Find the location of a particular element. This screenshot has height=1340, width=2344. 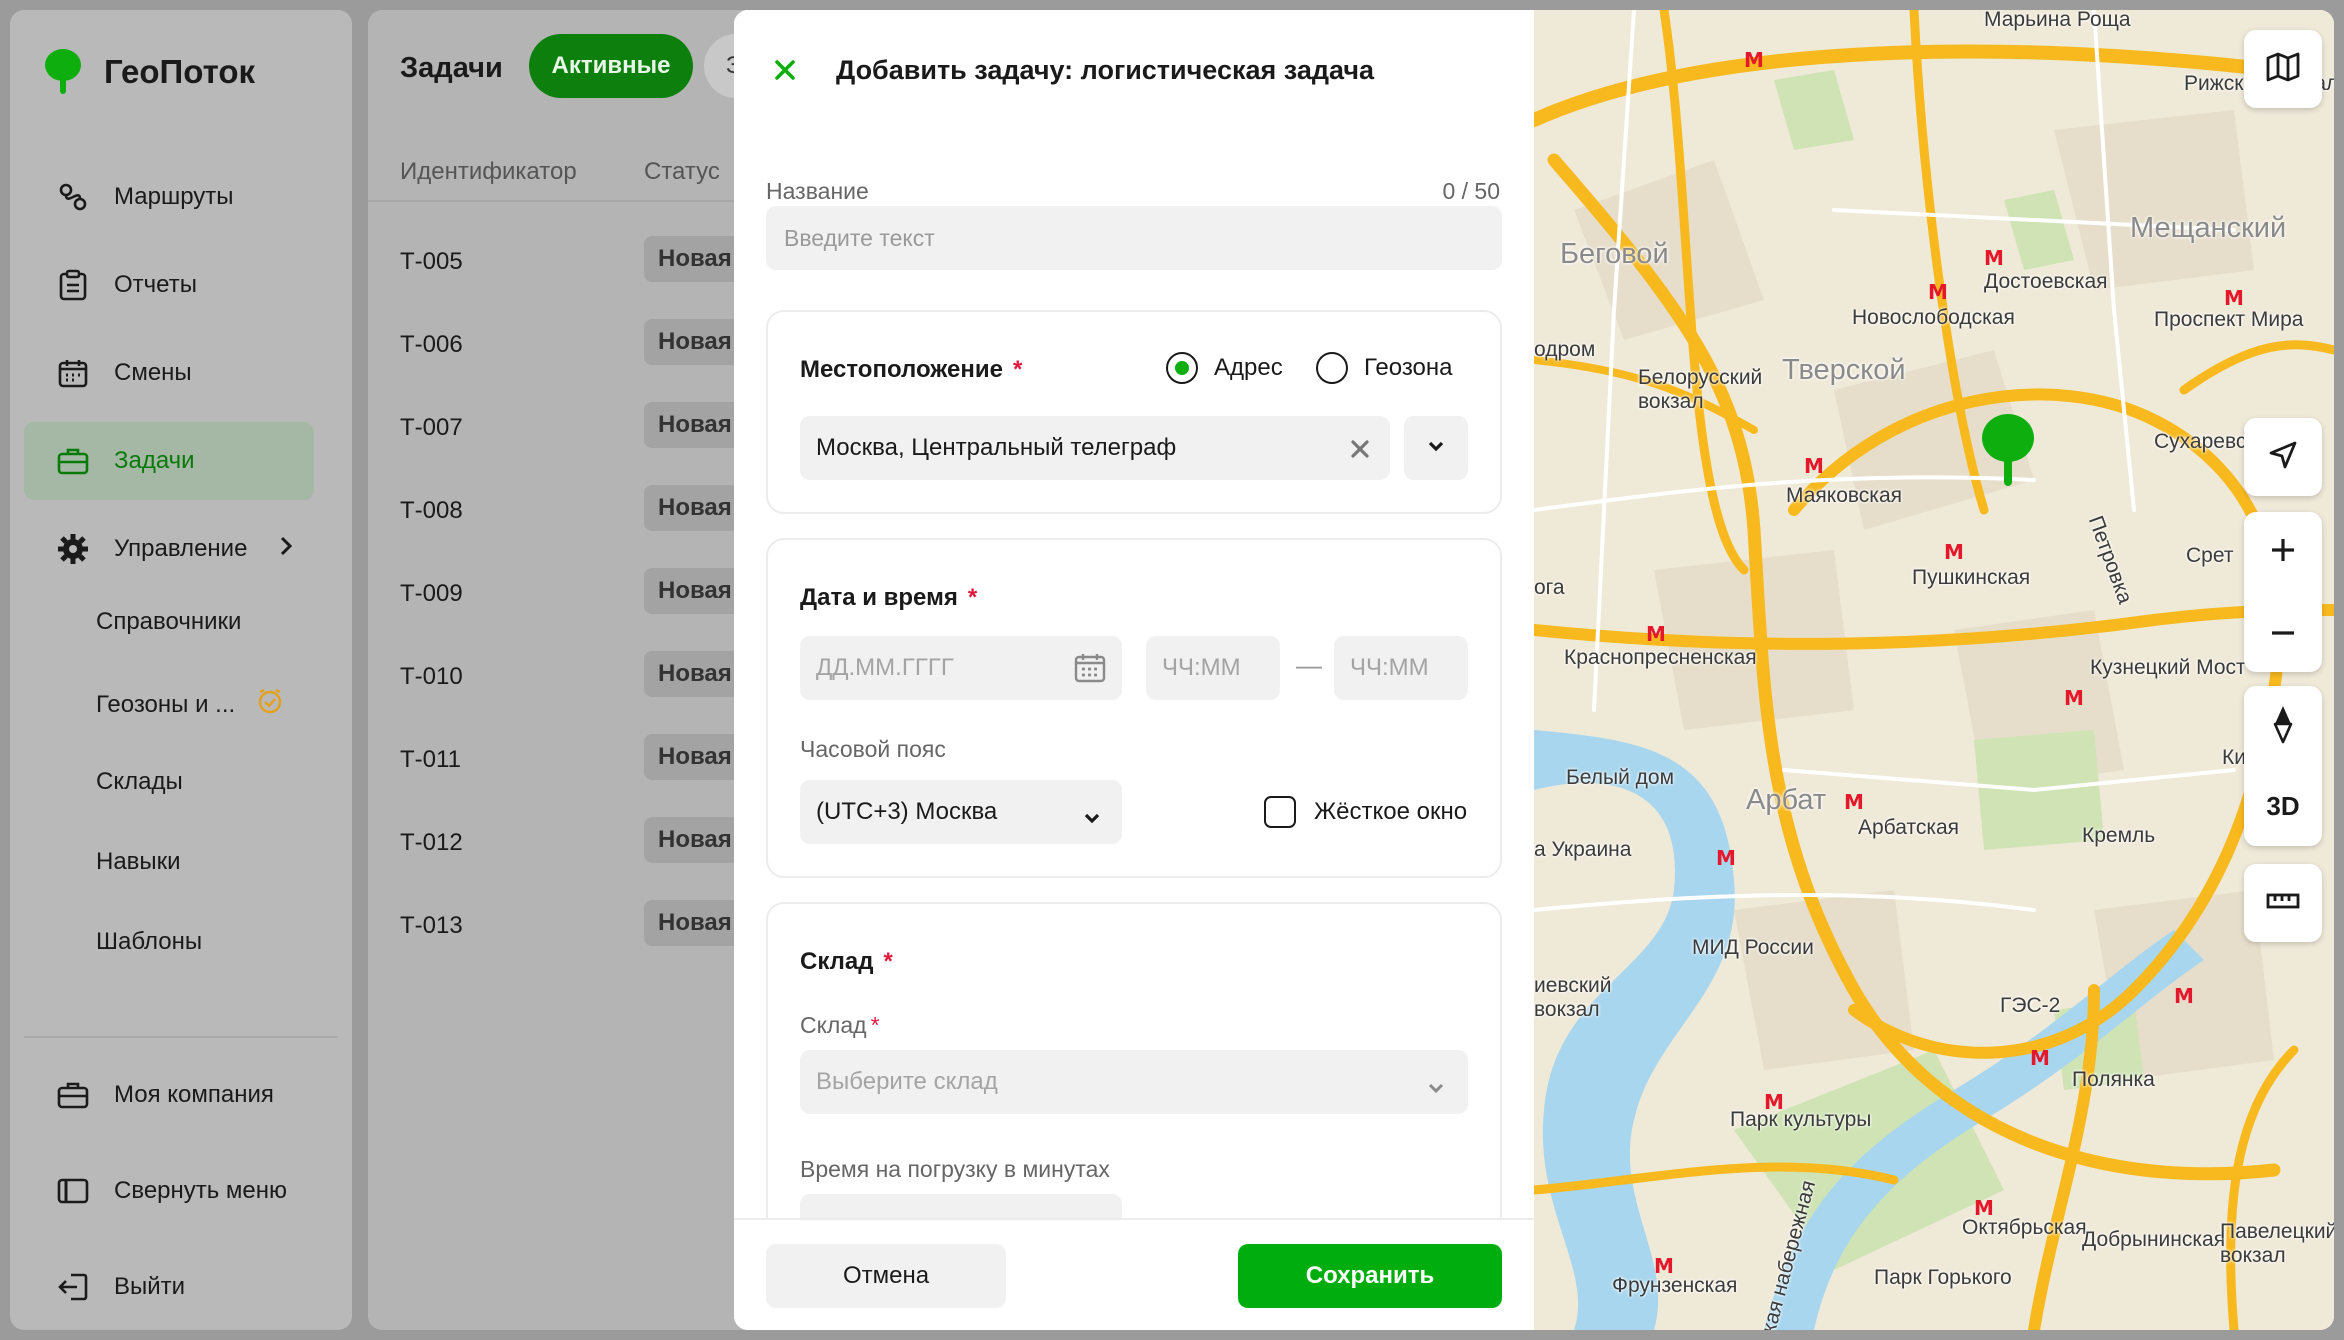

sidebar-subitem-references: Справочники is located at coordinates (168, 622).